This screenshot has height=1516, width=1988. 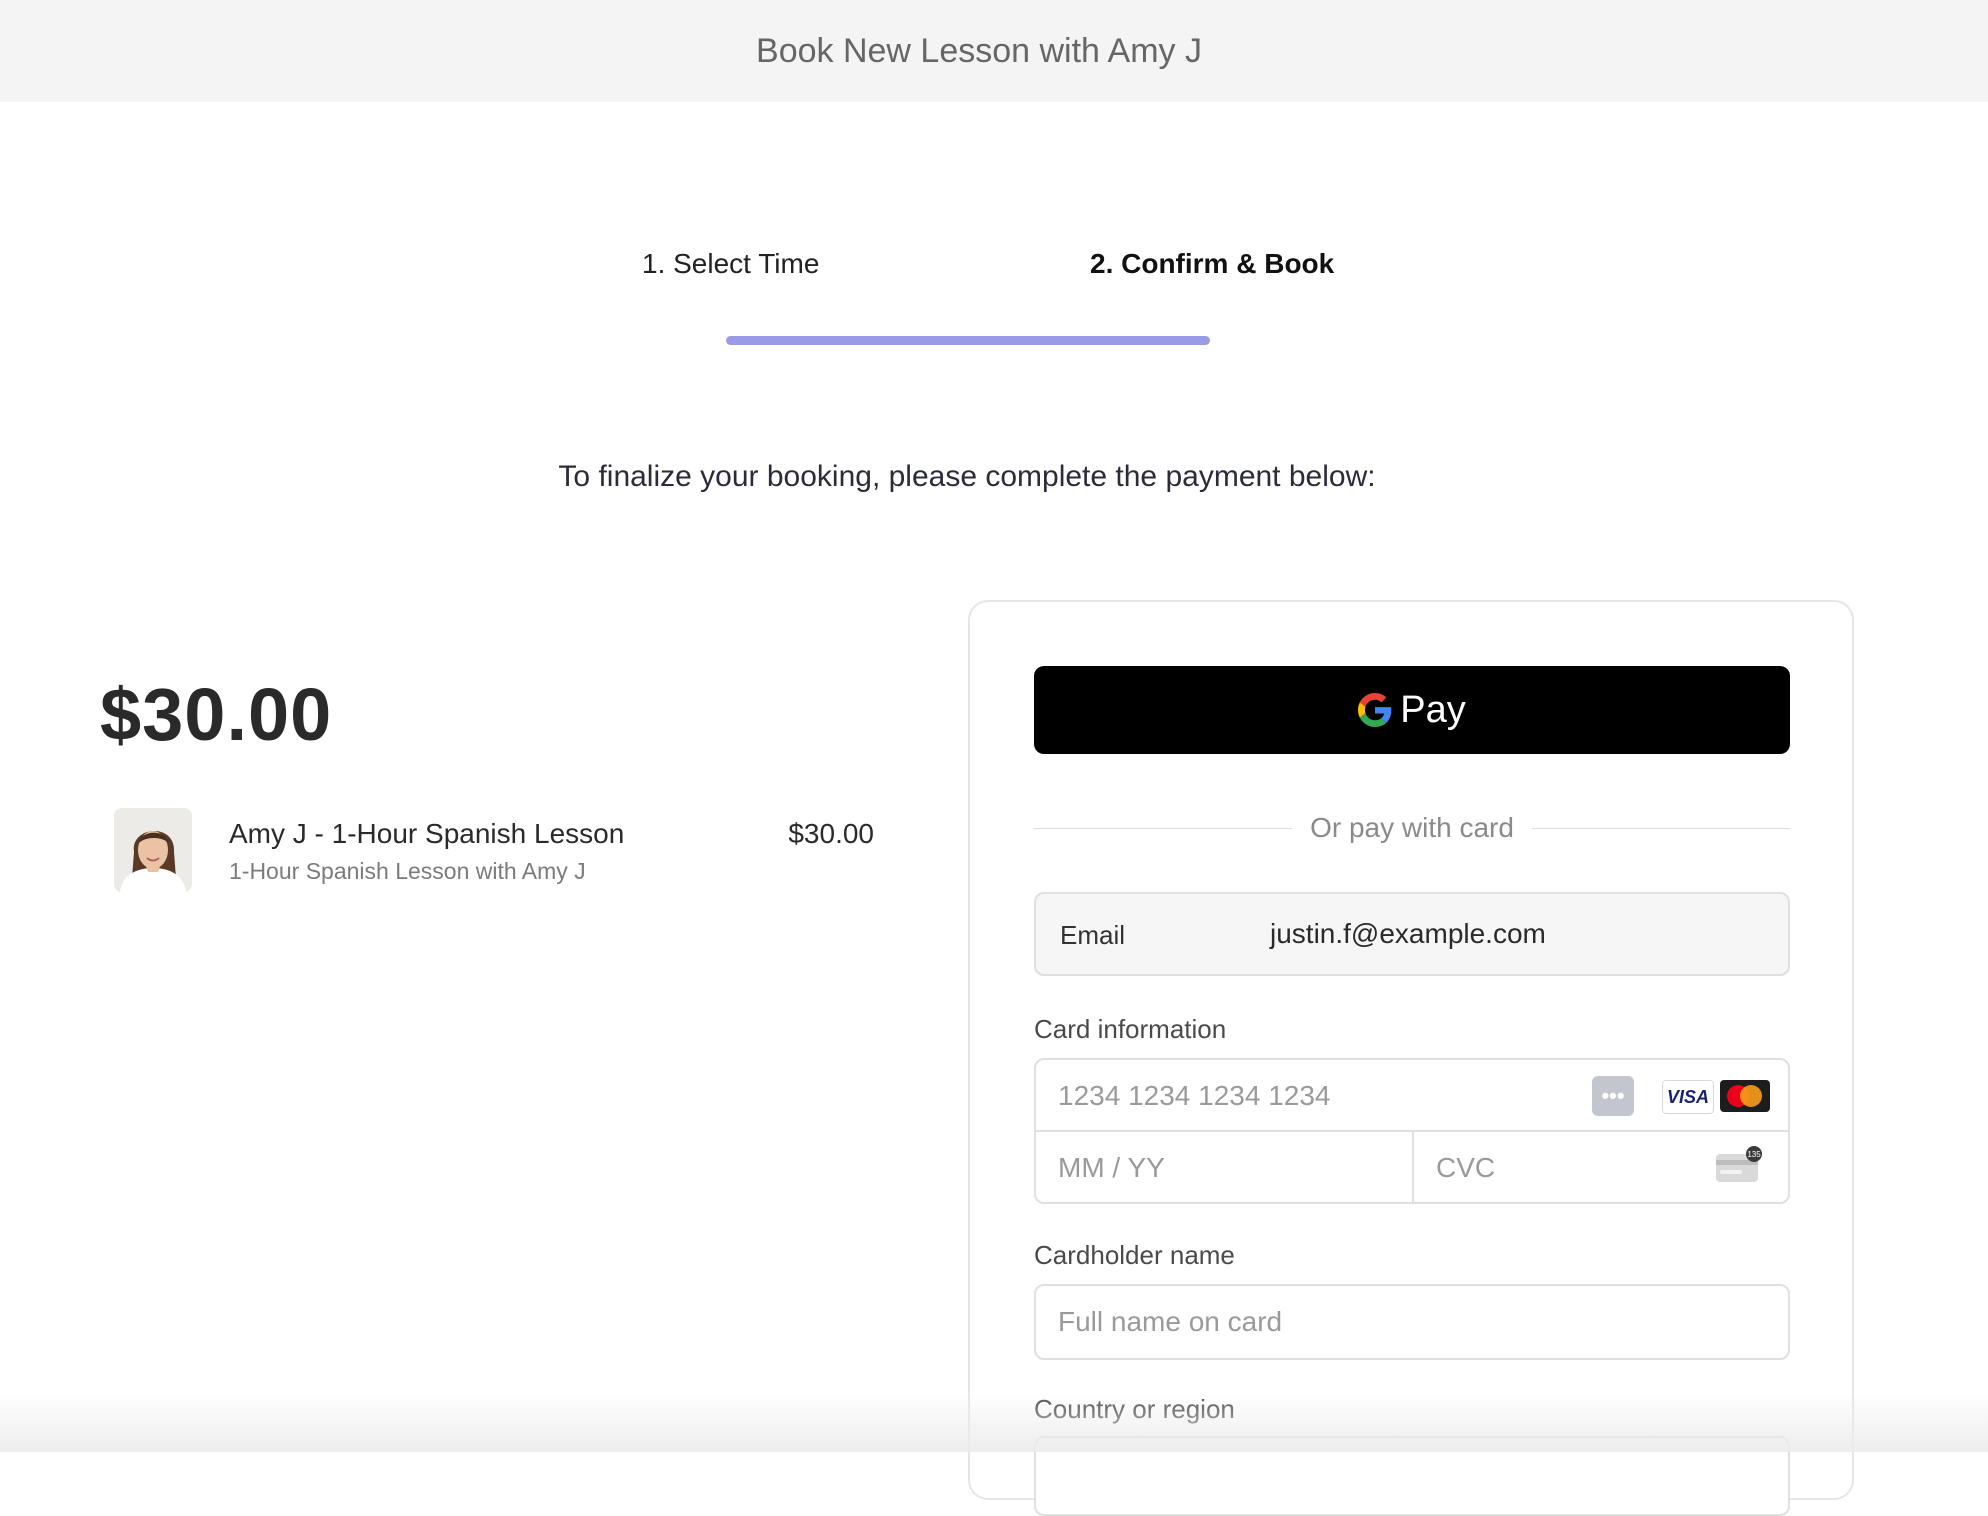 What do you see at coordinates (1739, 1164) in the screenshot?
I see `cvc-card-icon: 135` at bounding box center [1739, 1164].